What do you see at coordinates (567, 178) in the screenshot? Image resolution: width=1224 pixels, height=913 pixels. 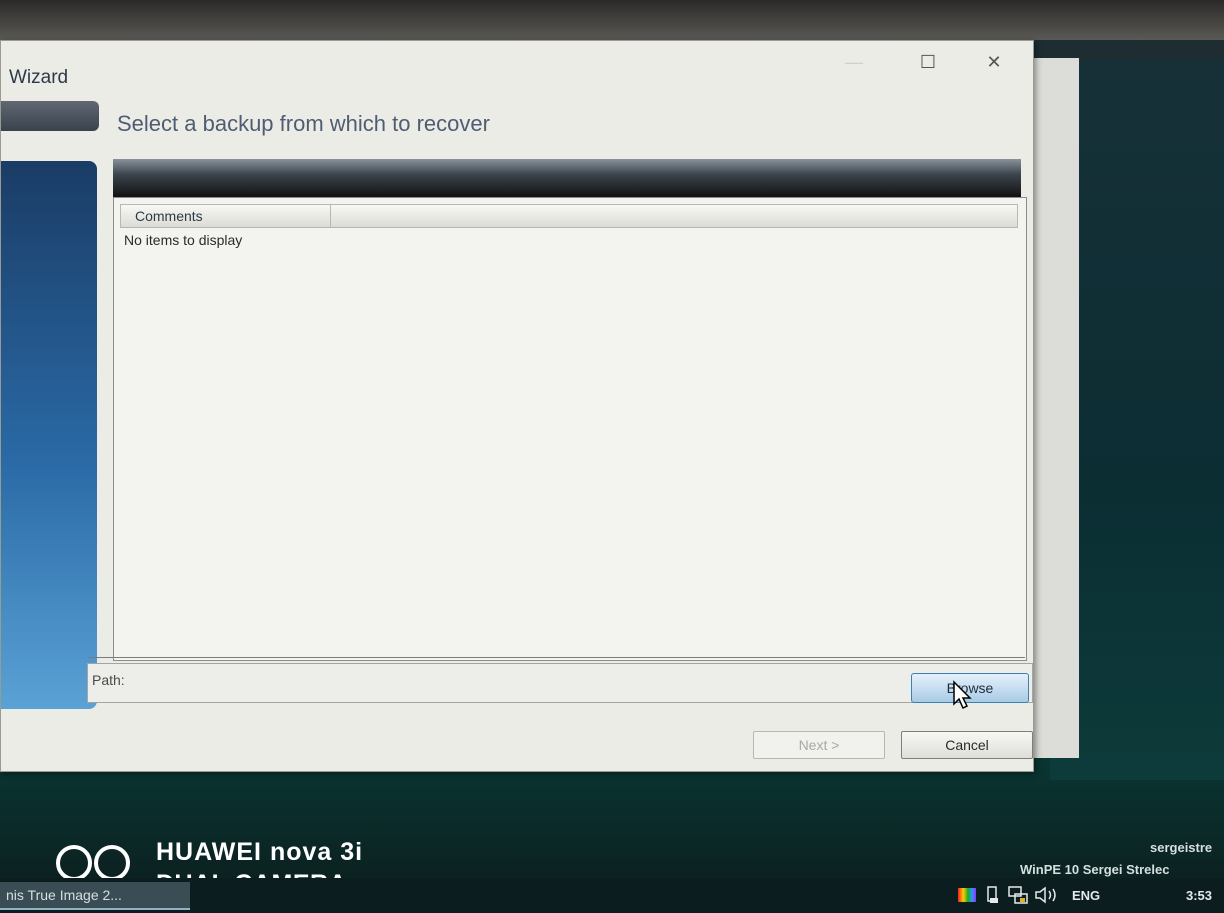 I see `header-band` at bounding box center [567, 178].